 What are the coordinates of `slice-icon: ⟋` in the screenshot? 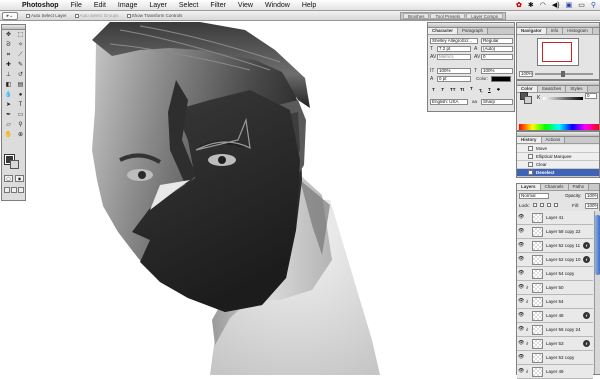 It's located at (20, 55).